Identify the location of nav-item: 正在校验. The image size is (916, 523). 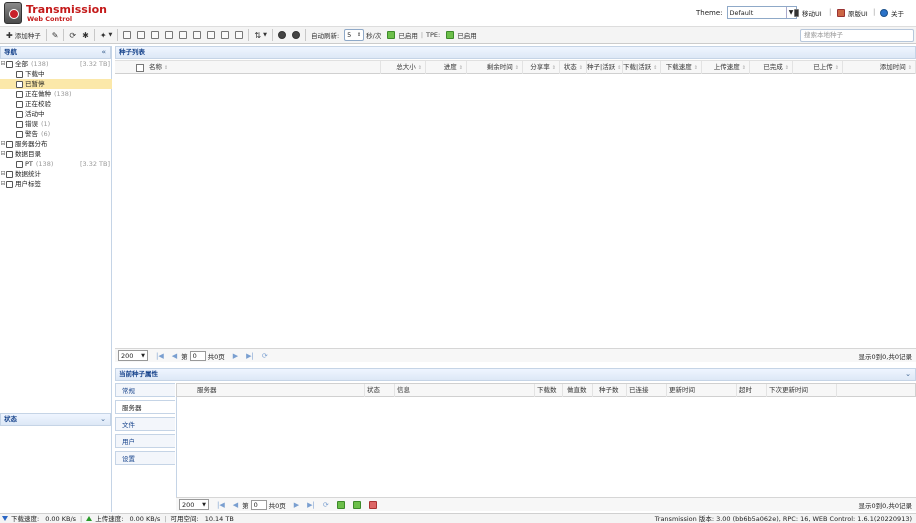
(56, 104).